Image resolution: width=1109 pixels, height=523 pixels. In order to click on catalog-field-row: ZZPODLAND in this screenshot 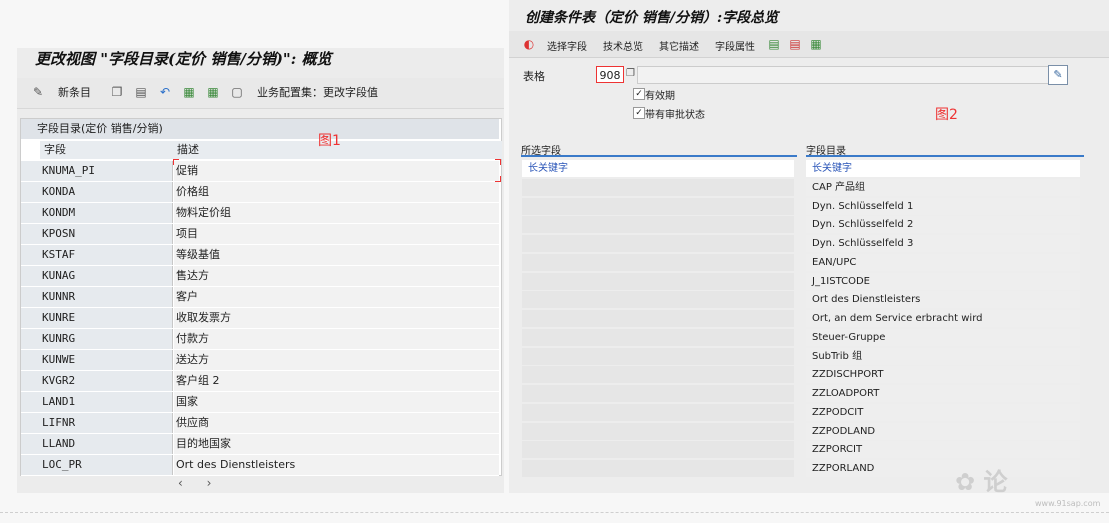, I will do `click(943, 431)`.